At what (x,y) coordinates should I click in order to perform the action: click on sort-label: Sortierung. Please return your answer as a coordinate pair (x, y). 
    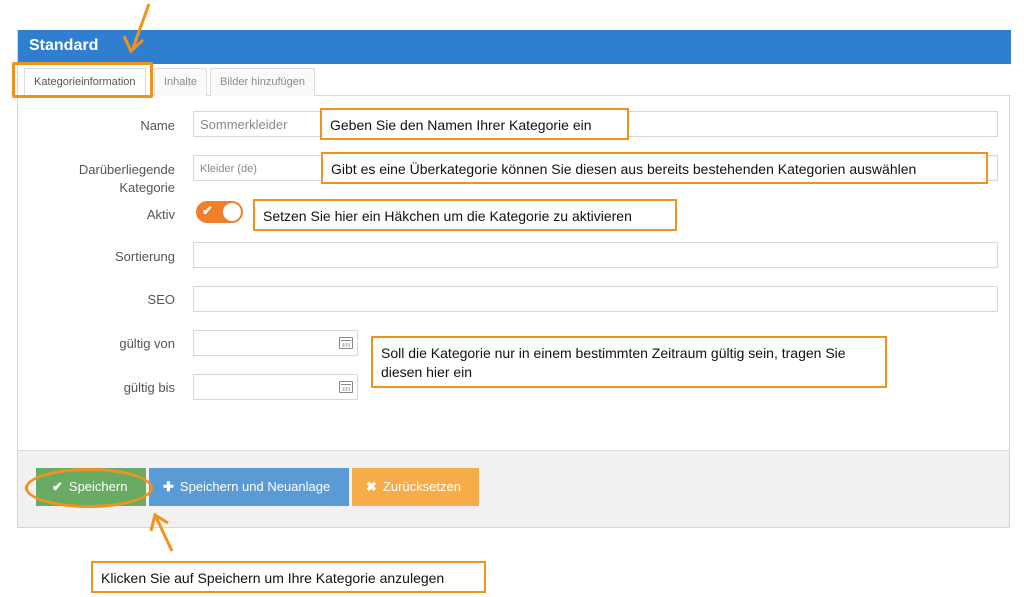
    Looking at the image, I should click on (145, 256).